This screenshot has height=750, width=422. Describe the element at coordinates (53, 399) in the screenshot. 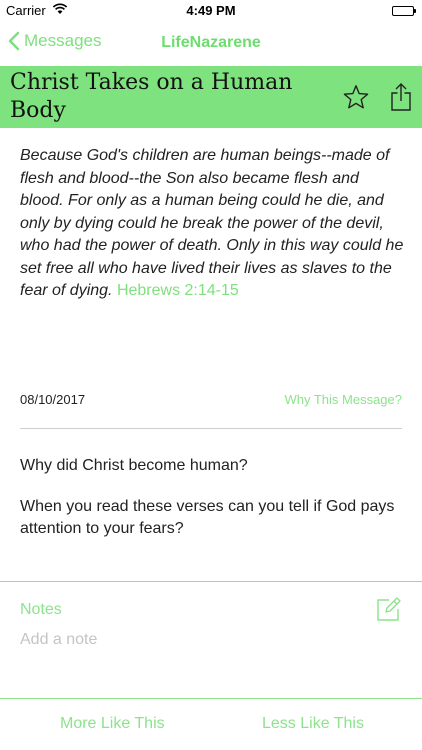

I see `message-date: 08/10/2017` at that location.